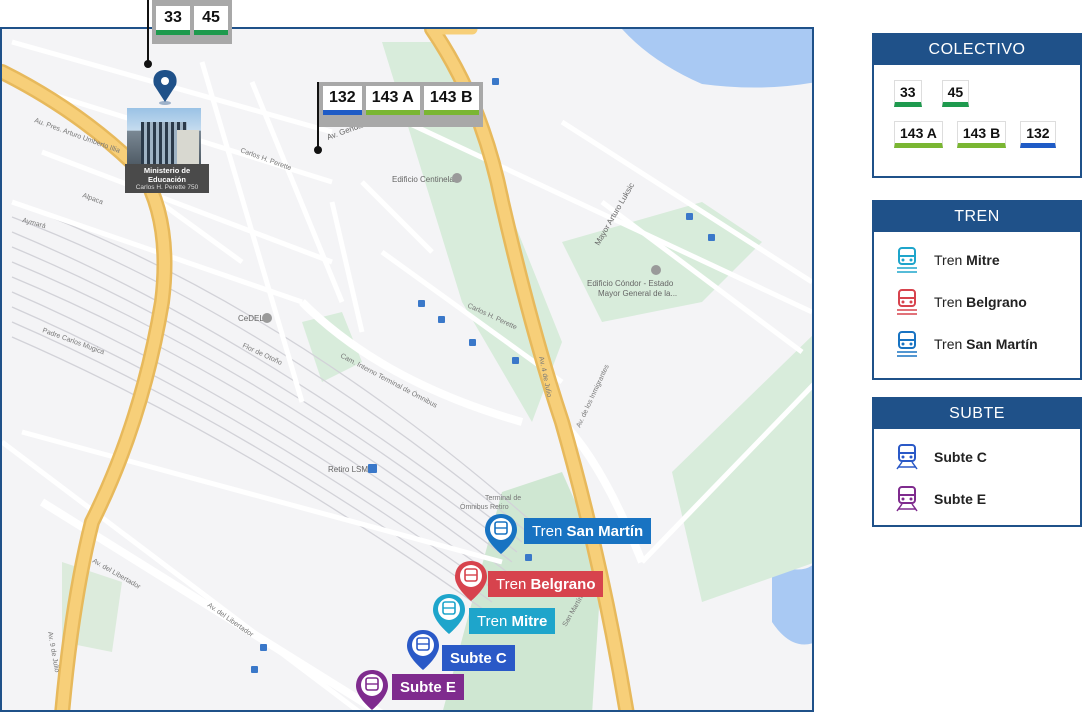  Describe the element at coordinates (501, 534) in the screenshot. I see `train-pin-icon` at that location.